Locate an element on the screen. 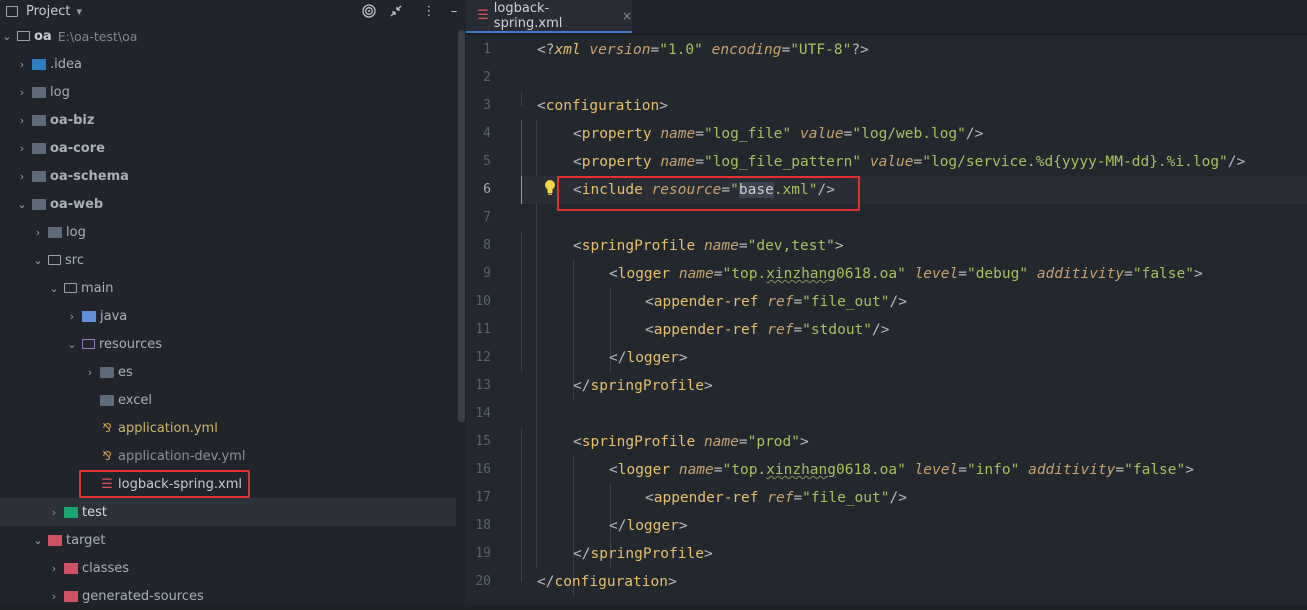  tree-item-test: › test is located at coordinates (228, 512).